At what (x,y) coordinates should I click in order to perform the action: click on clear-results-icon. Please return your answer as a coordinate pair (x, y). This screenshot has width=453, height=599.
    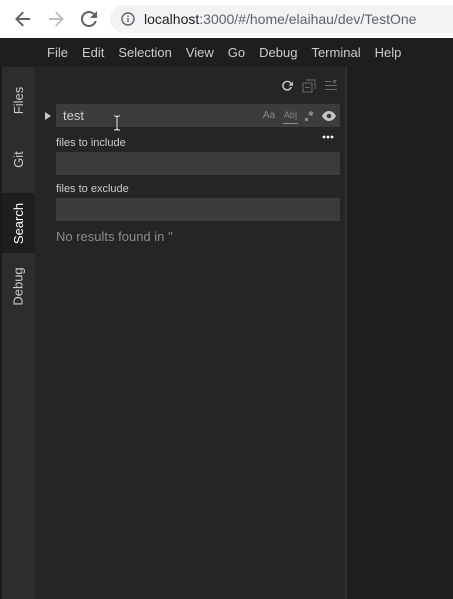
    Looking at the image, I should click on (331, 86).